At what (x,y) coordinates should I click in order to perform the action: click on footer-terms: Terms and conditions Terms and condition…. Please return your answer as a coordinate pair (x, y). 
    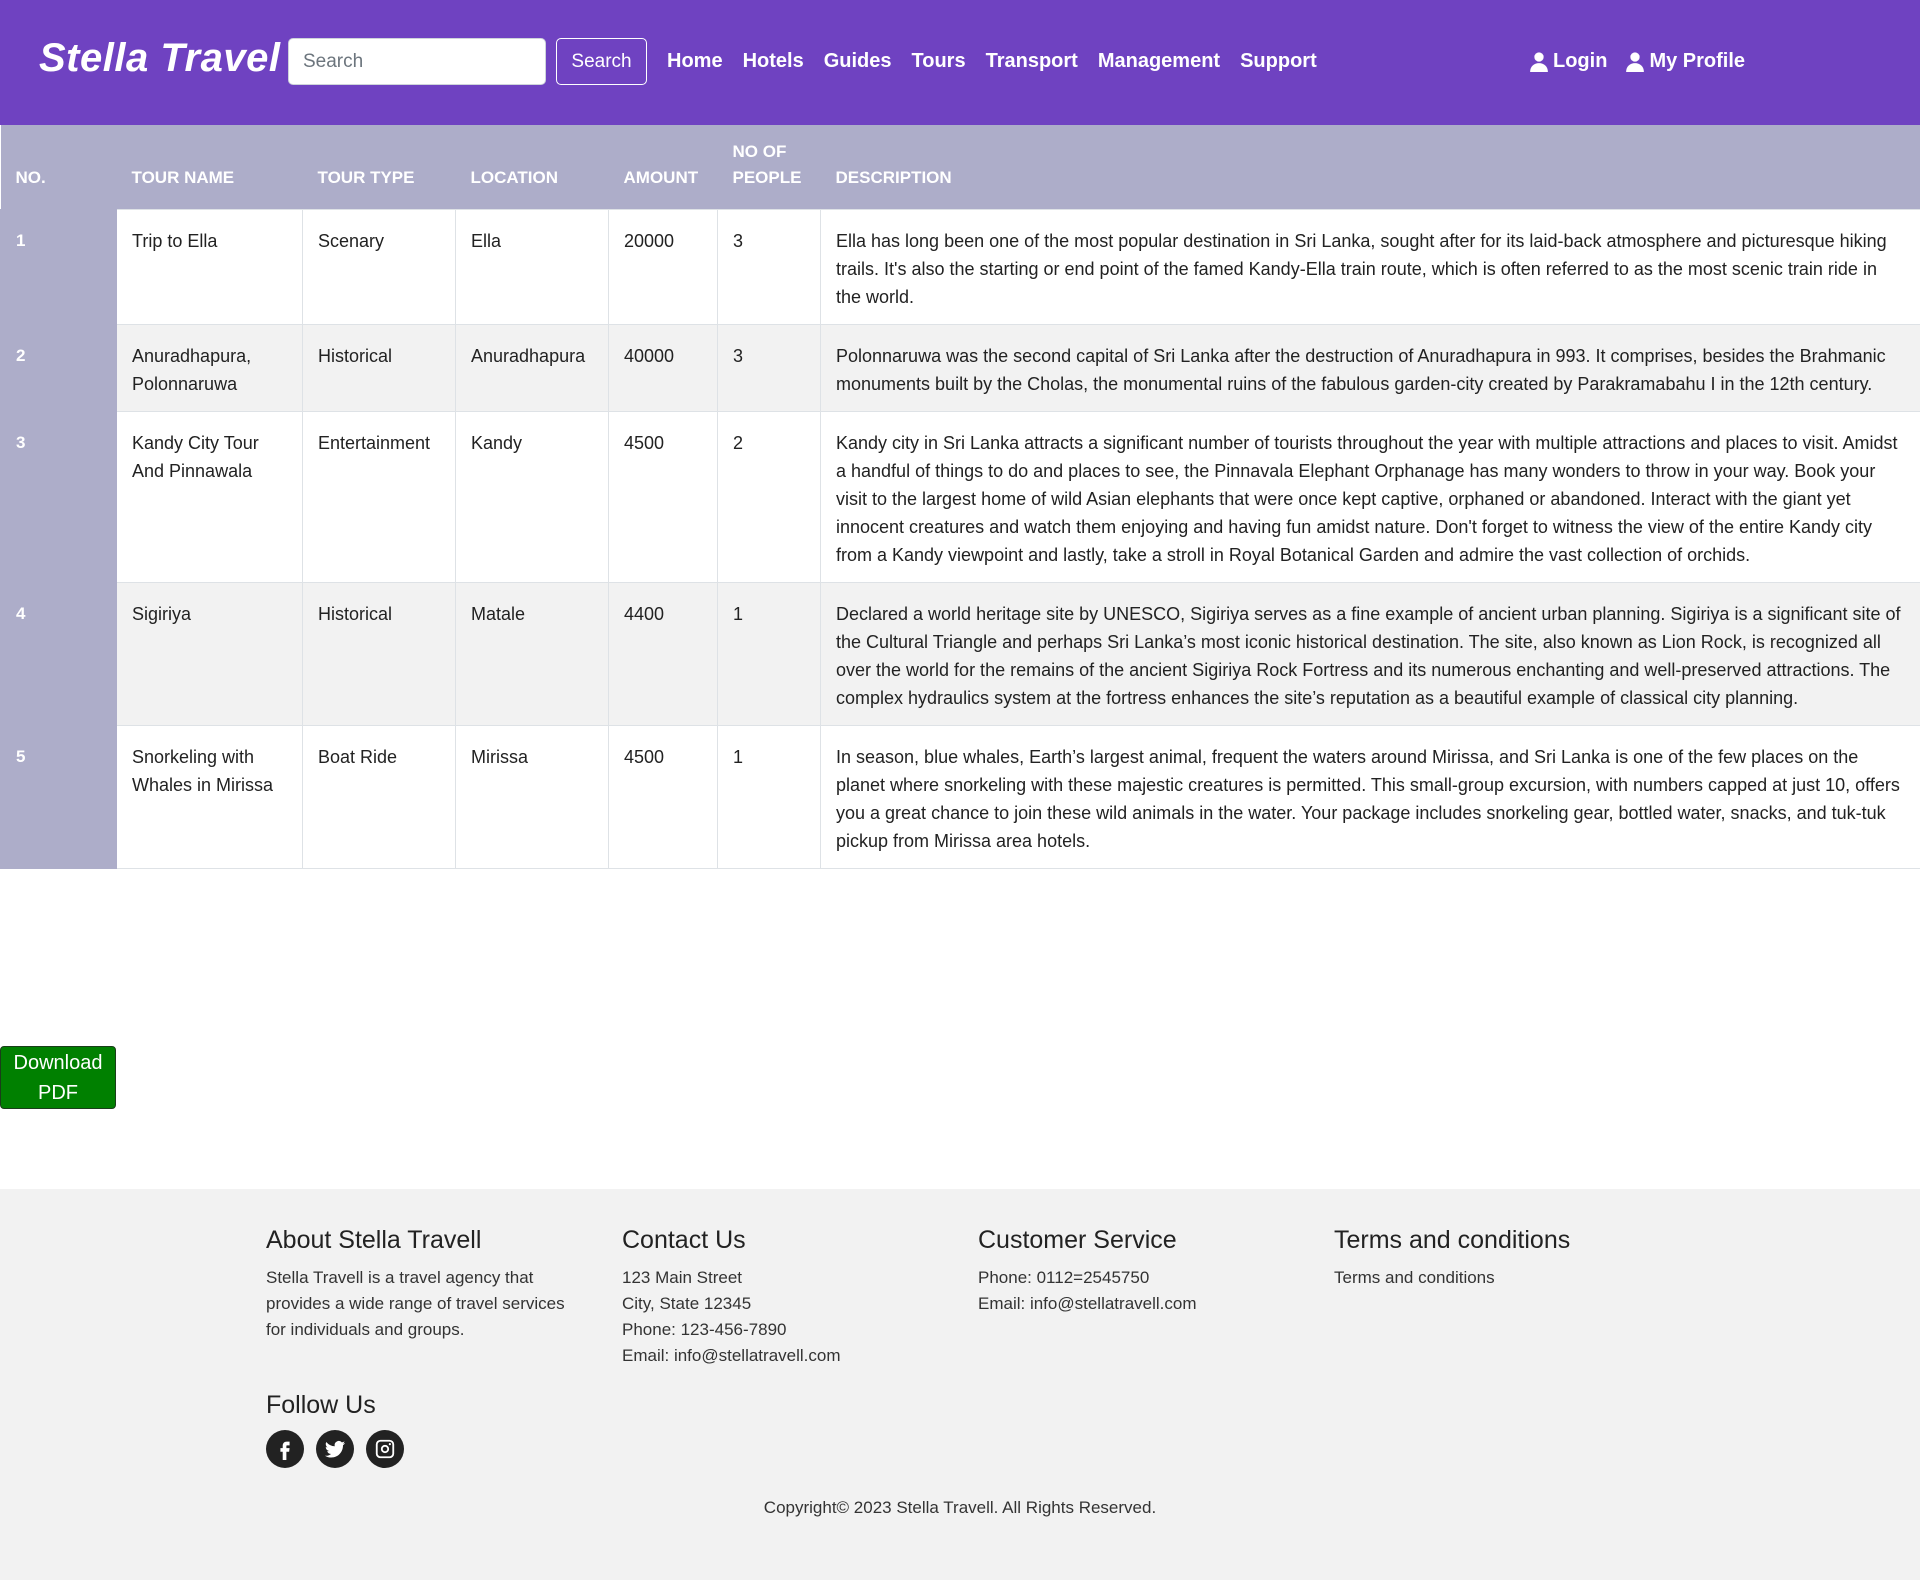
    Looking at the image, I should click on (1504, 1258).